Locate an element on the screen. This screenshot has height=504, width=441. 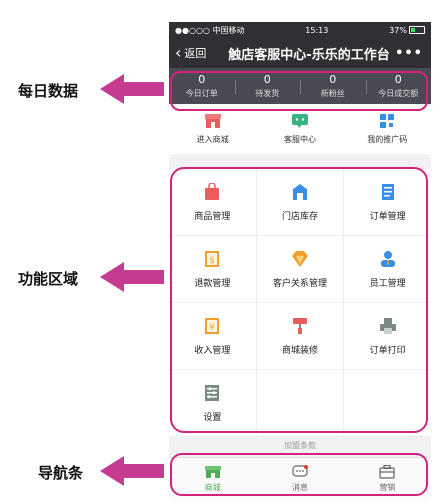
nav-bar-highlight is located at coordinates (299, 474).